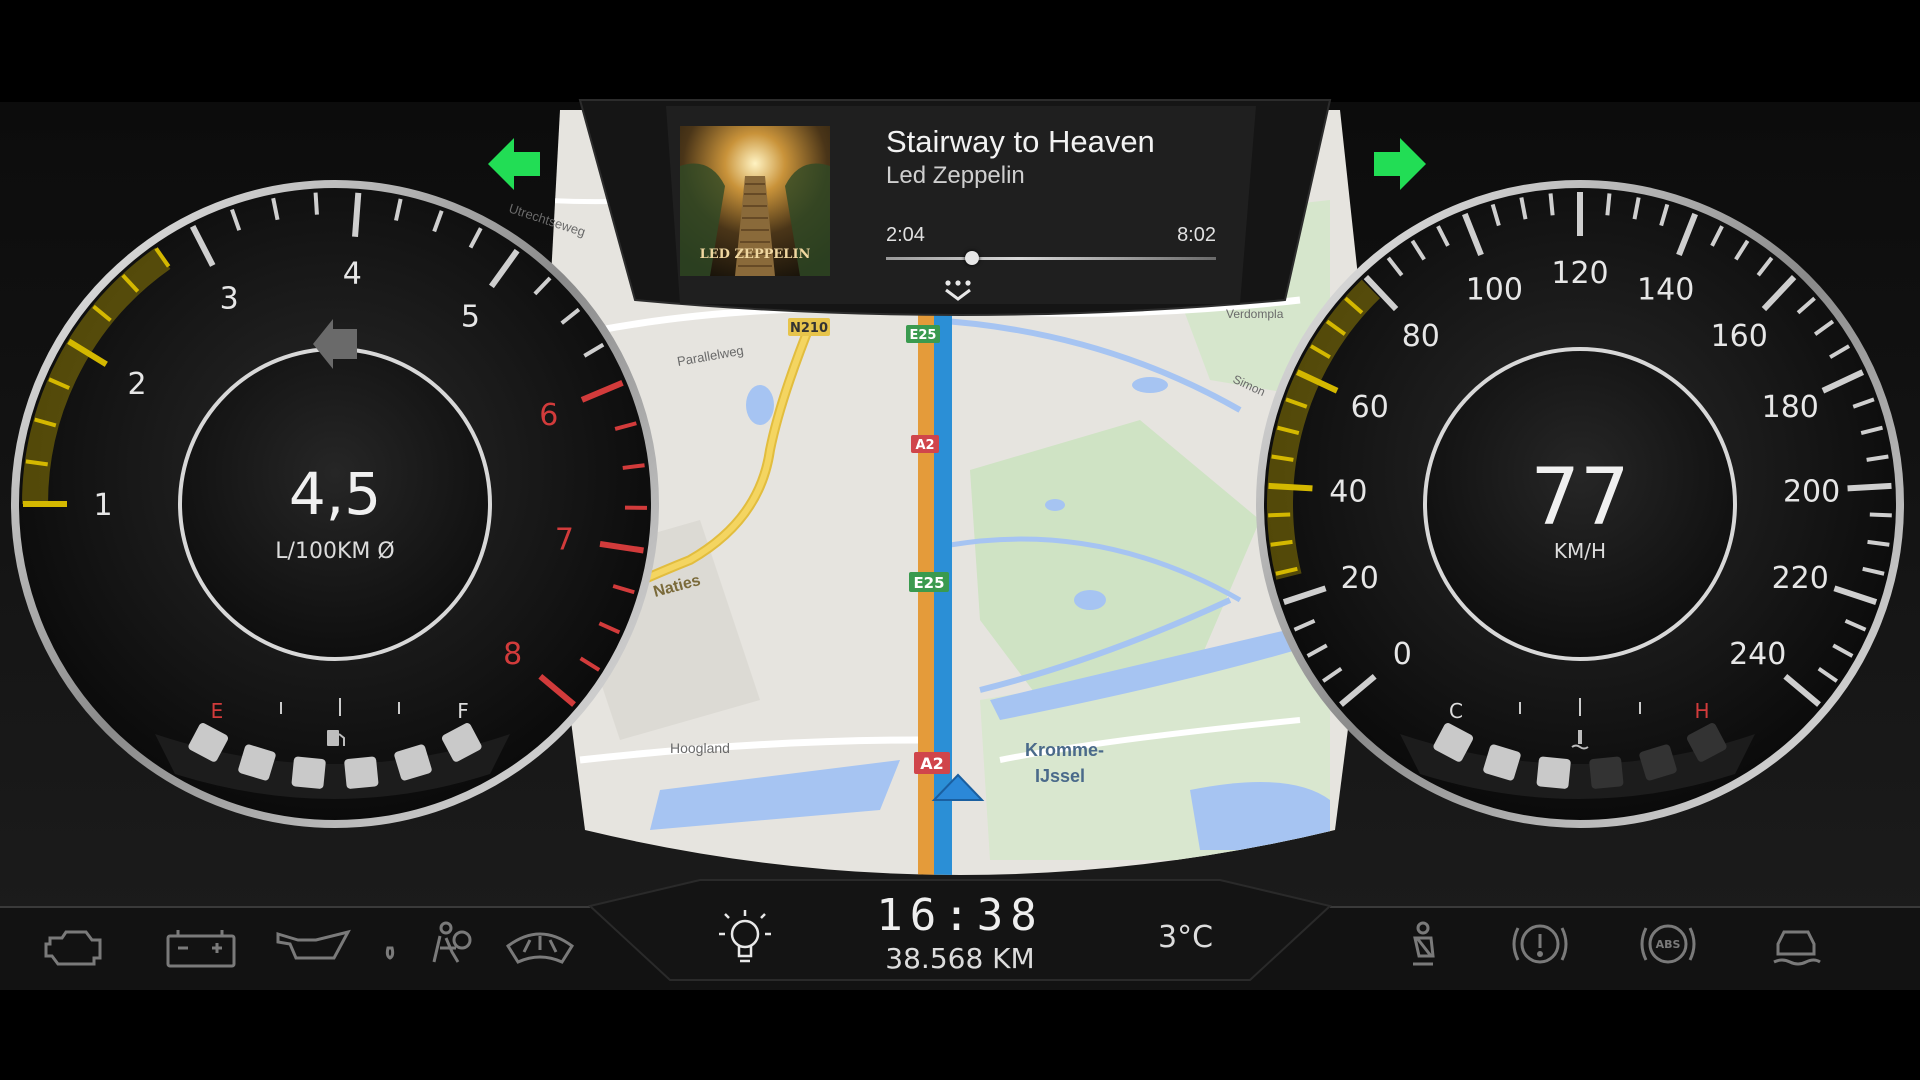  Describe the element at coordinates (1790, 407) in the screenshot. I see `speedometer-tick-label: 180` at that location.